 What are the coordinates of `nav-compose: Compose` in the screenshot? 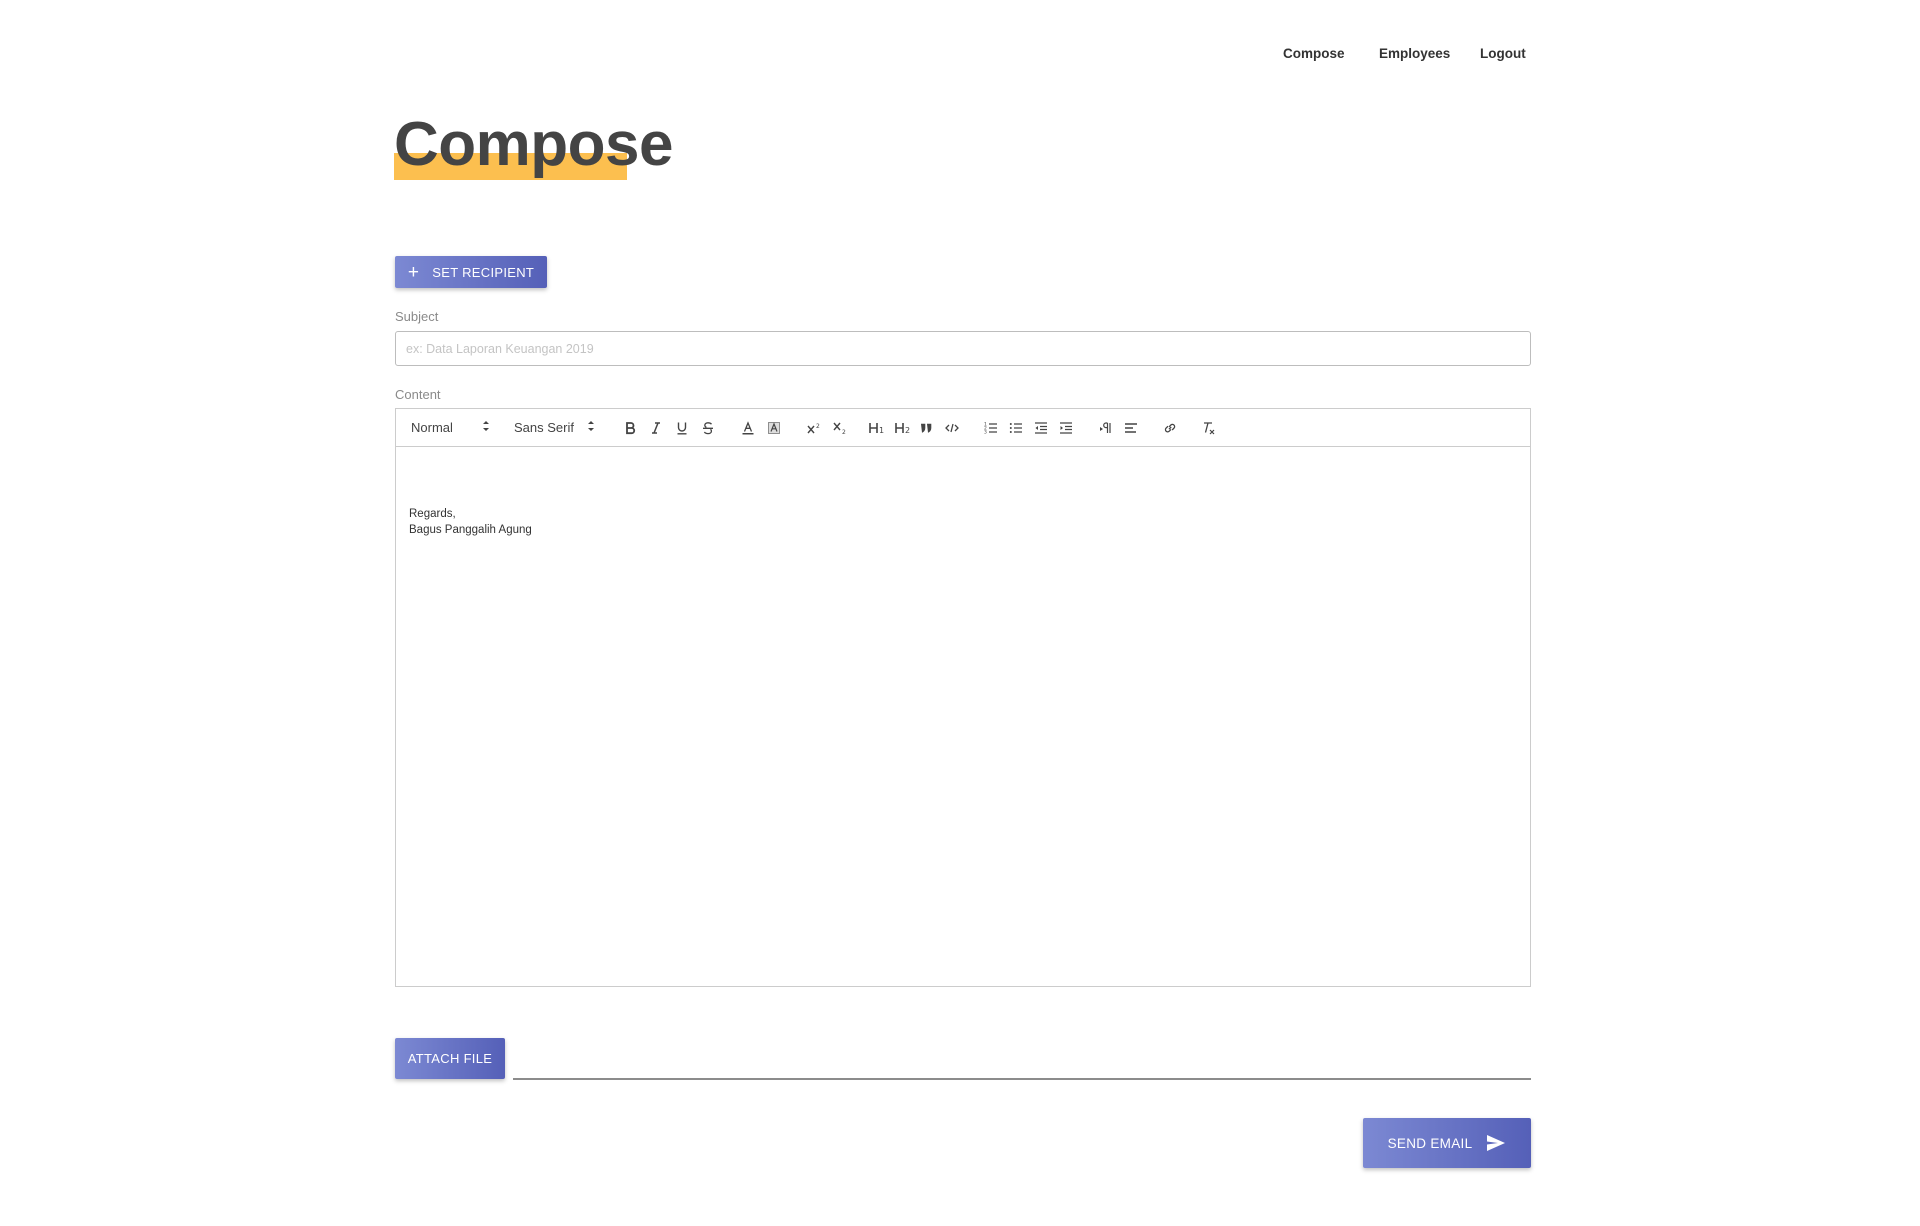 It's located at (1314, 53).